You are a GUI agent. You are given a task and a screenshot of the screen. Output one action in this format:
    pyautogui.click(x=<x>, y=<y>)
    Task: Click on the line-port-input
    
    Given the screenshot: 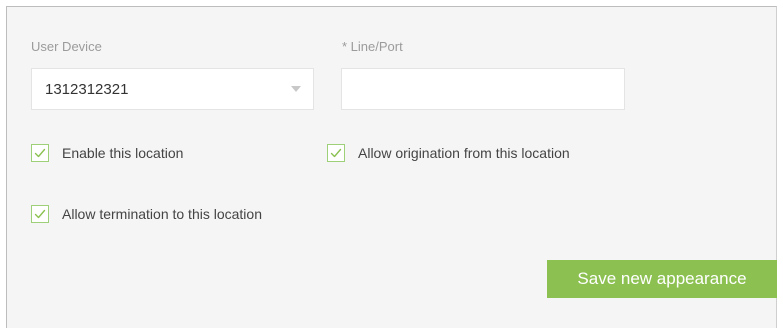 What is the action you would take?
    pyautogui.click(x=483, y=89)
    